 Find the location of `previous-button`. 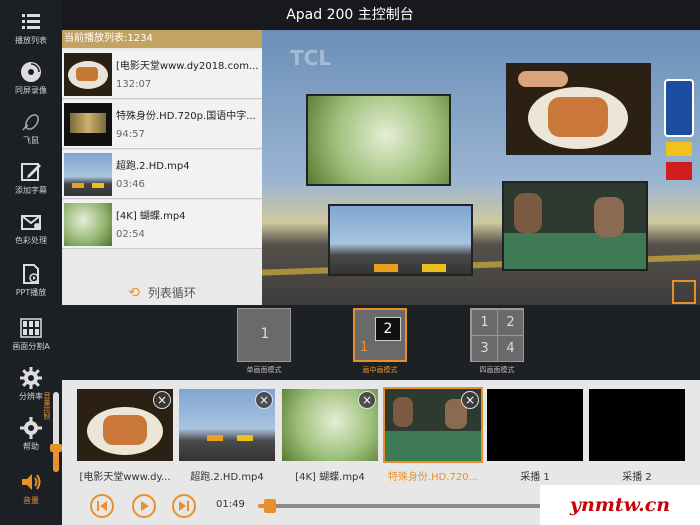

previous-button is located at coordinates (102, 506).